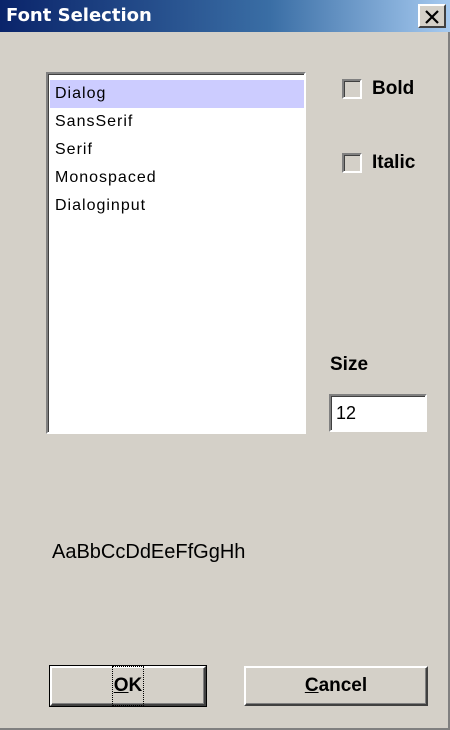  What do you see at coordinates (177, 178) in the screenshot?
I see `list-item: Monospaced` at bounding box center [177, 178].